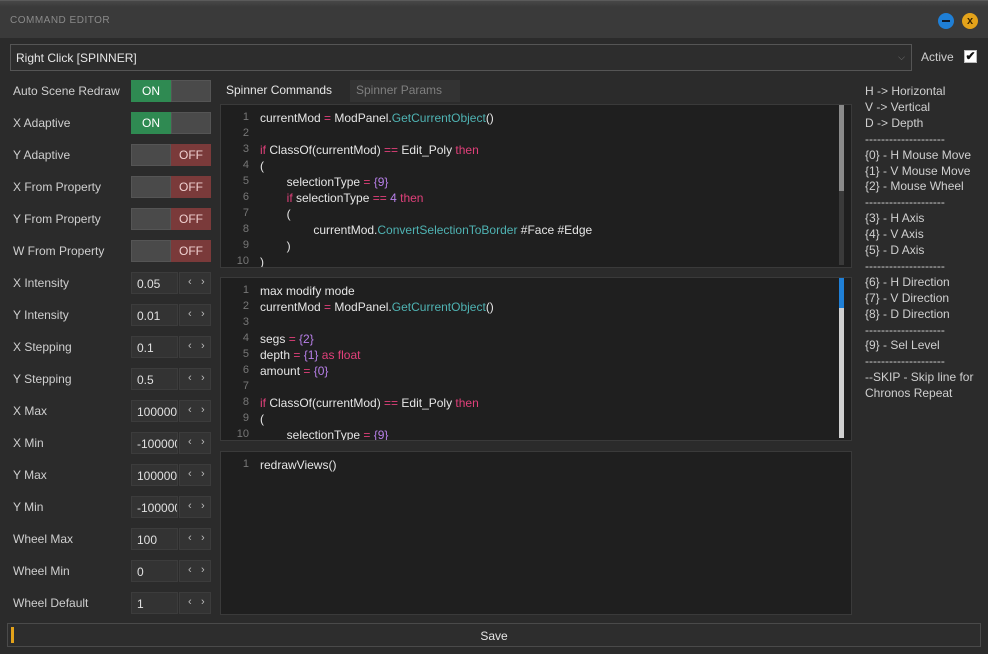 Image resolution: width=988 pixels, height=654 pixels. I want to click on spinner-label: Wheel Max, so click(43, 539).